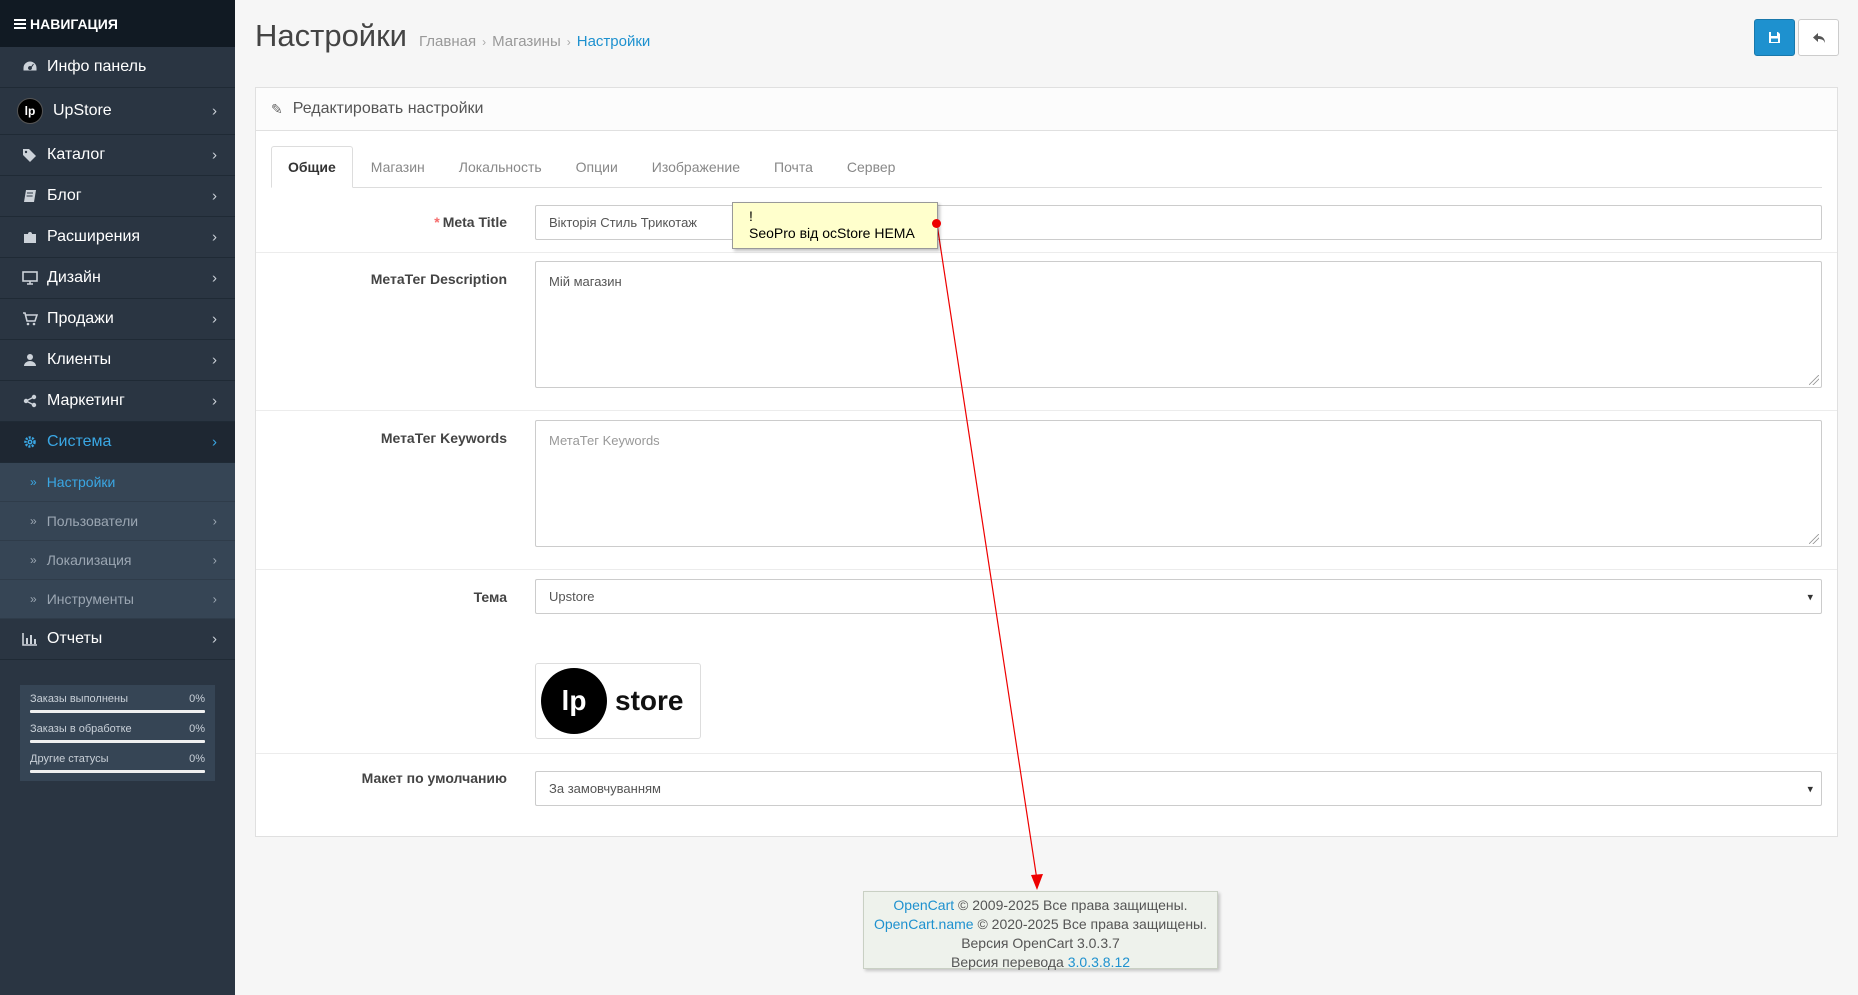  Describe the element at coordinates (277, 108) in the screenshot. I see `pencil-icon: ✎` at that location.